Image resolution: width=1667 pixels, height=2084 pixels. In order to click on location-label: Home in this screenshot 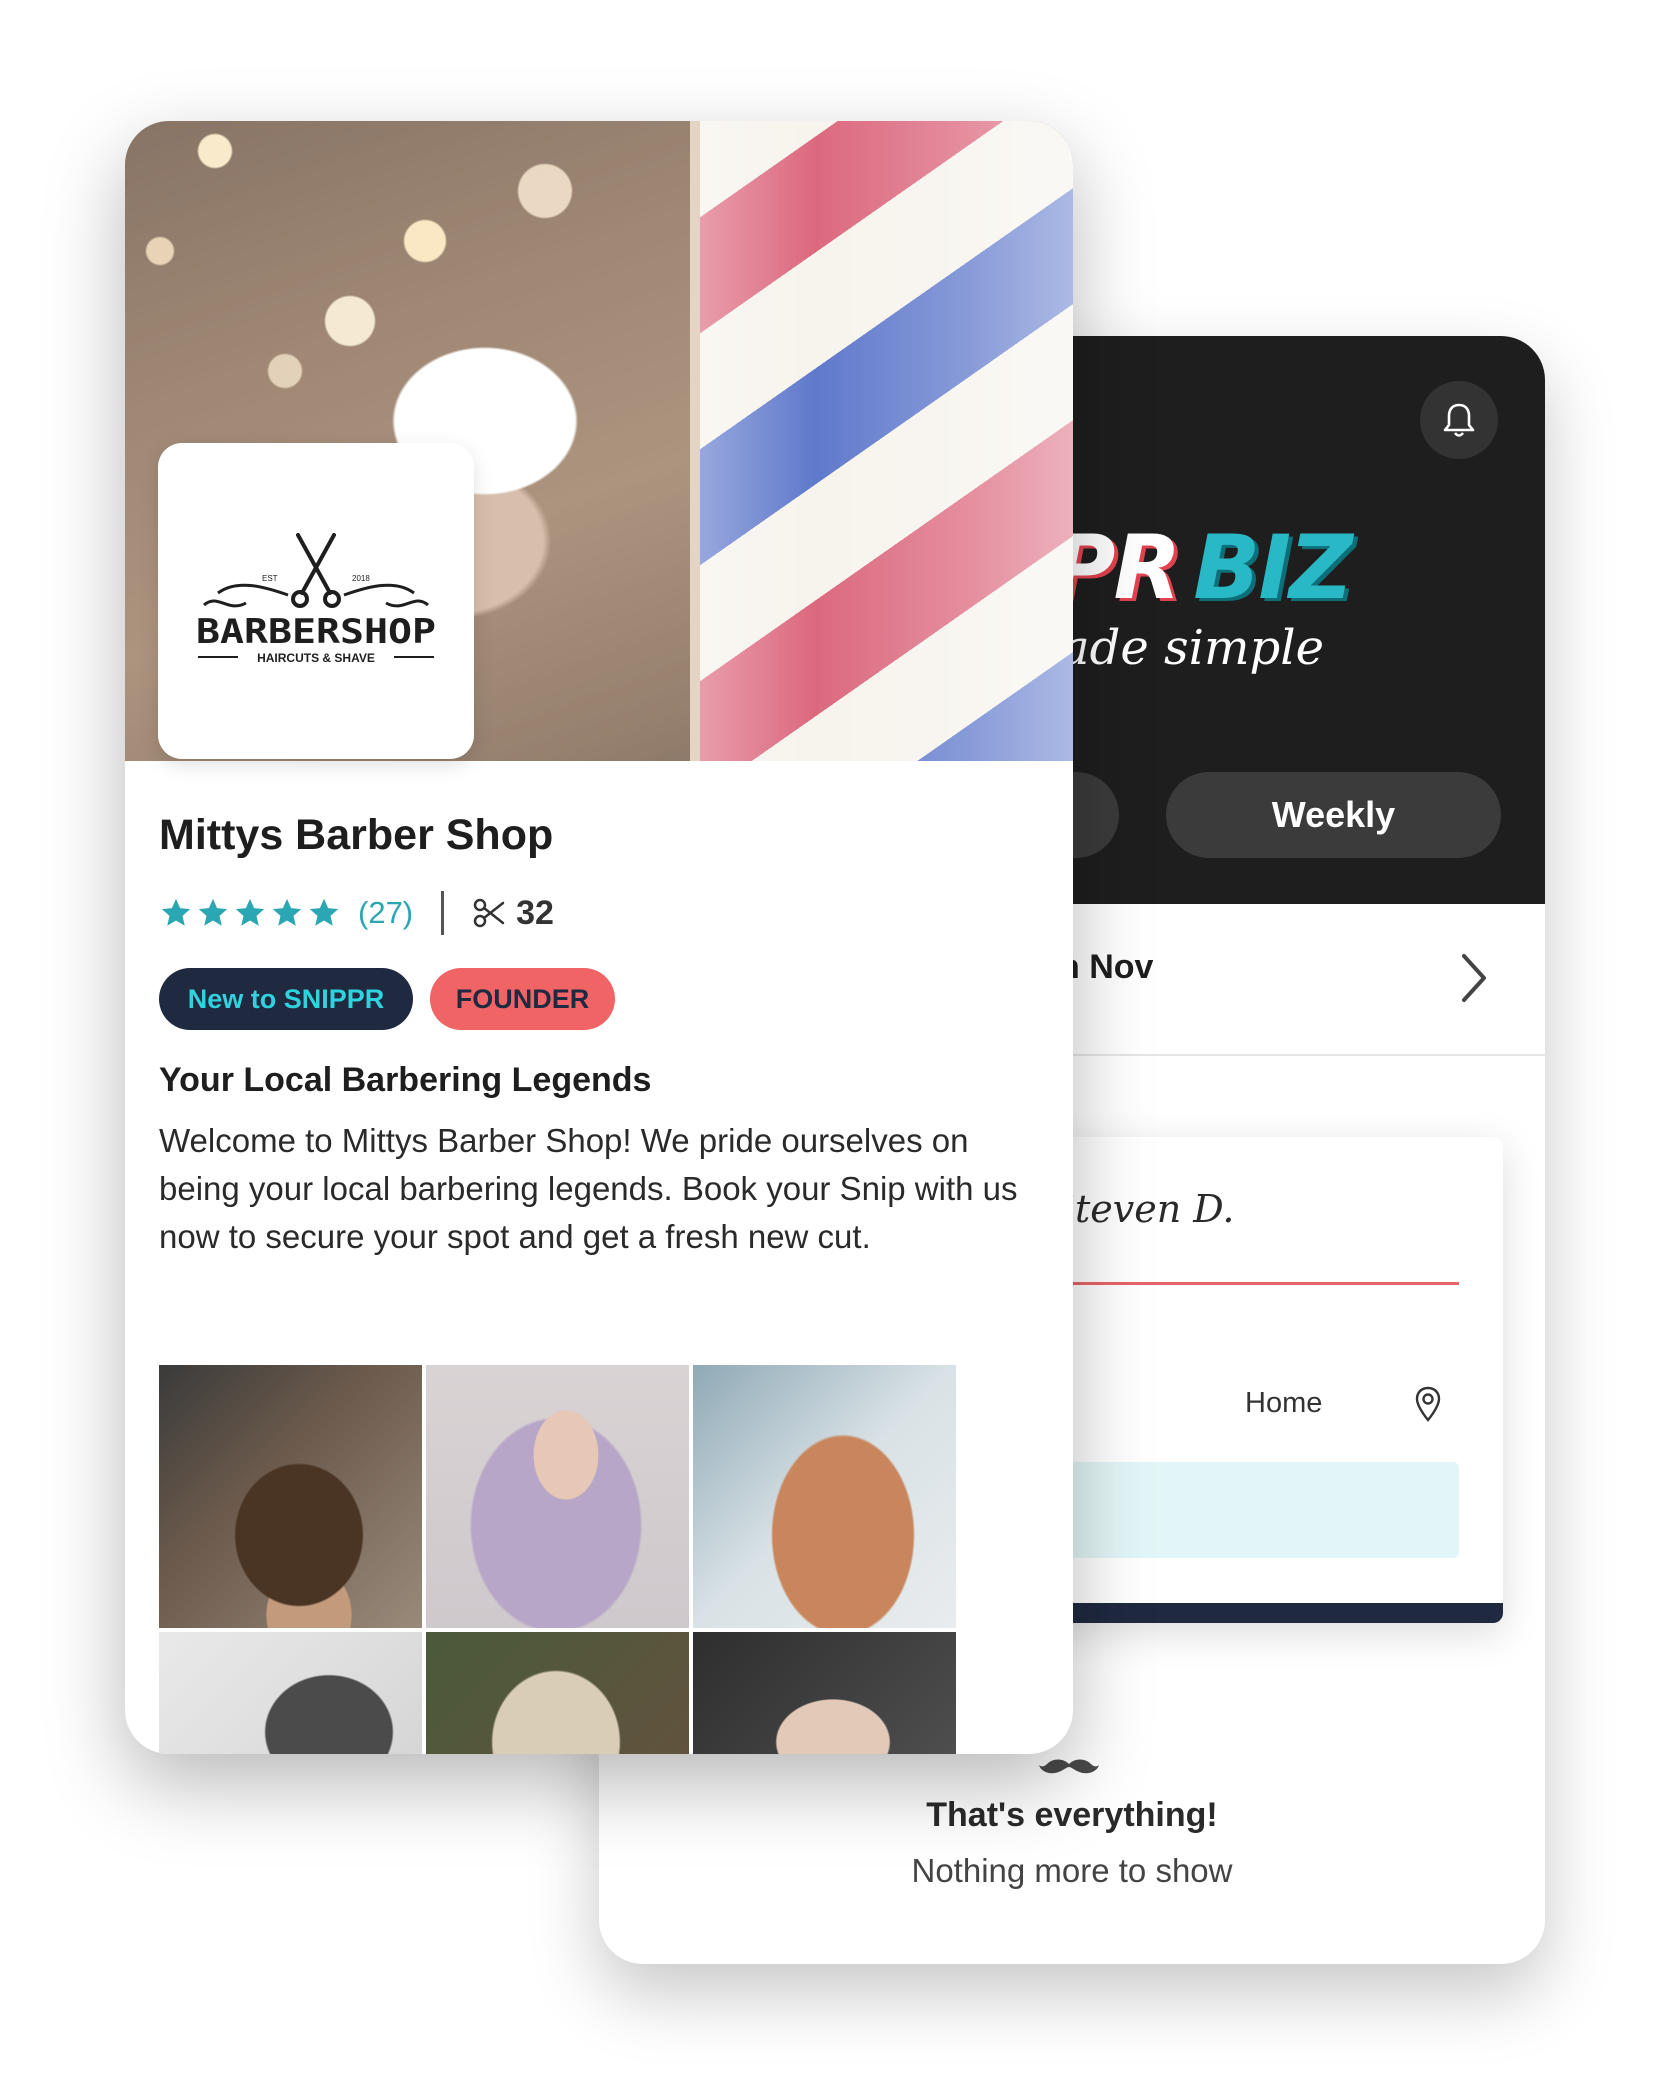, I will do `click(1284, 1403)`.